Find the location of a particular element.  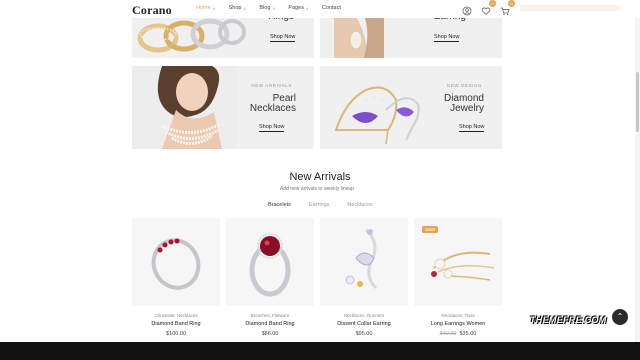

header-fade is located at coordinates (570, 8).